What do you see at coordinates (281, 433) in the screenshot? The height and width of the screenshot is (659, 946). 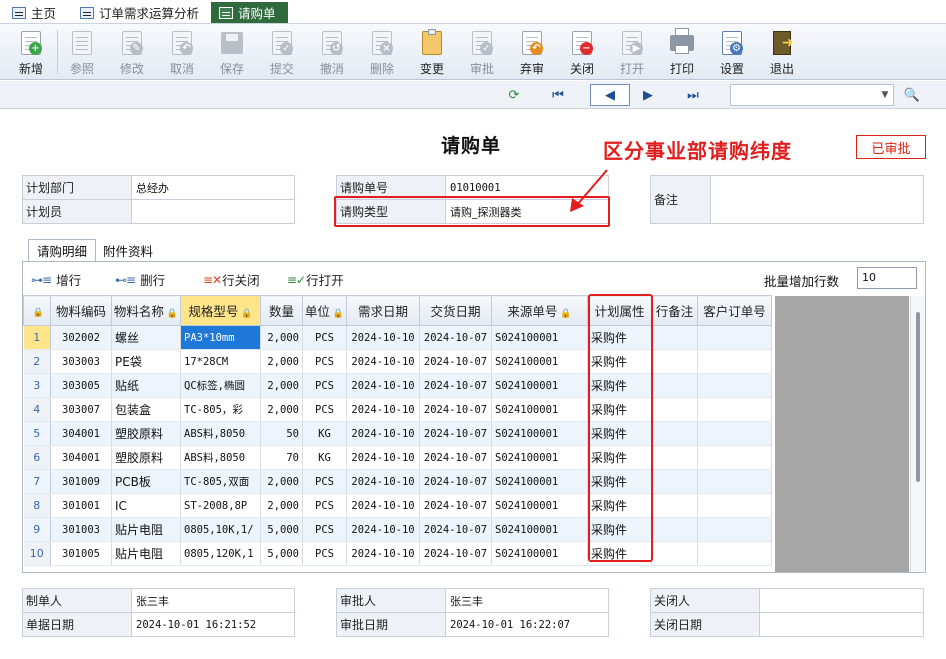 I see `grid-cell: 50` at bounding box center [281, 433].